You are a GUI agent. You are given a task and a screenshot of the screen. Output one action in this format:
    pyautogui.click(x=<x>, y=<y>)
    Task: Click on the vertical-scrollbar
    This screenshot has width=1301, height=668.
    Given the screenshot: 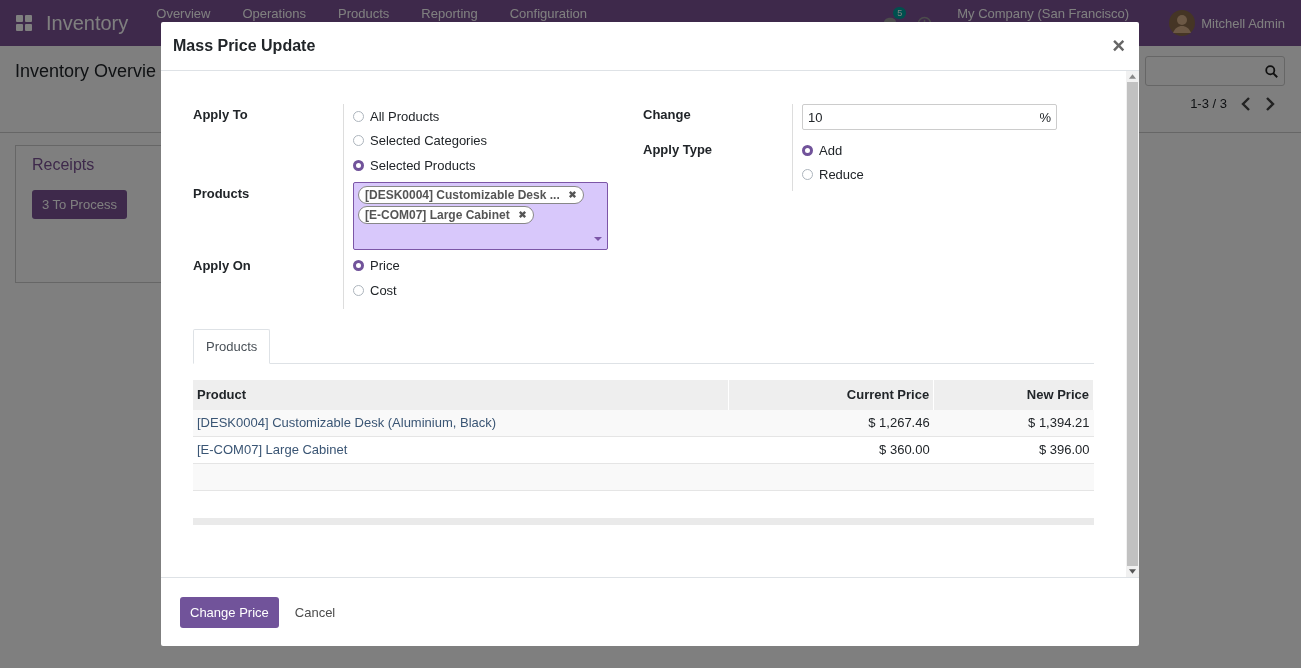 What is the action you would take?
    pyautogui.click(x=1132, y=324)
    